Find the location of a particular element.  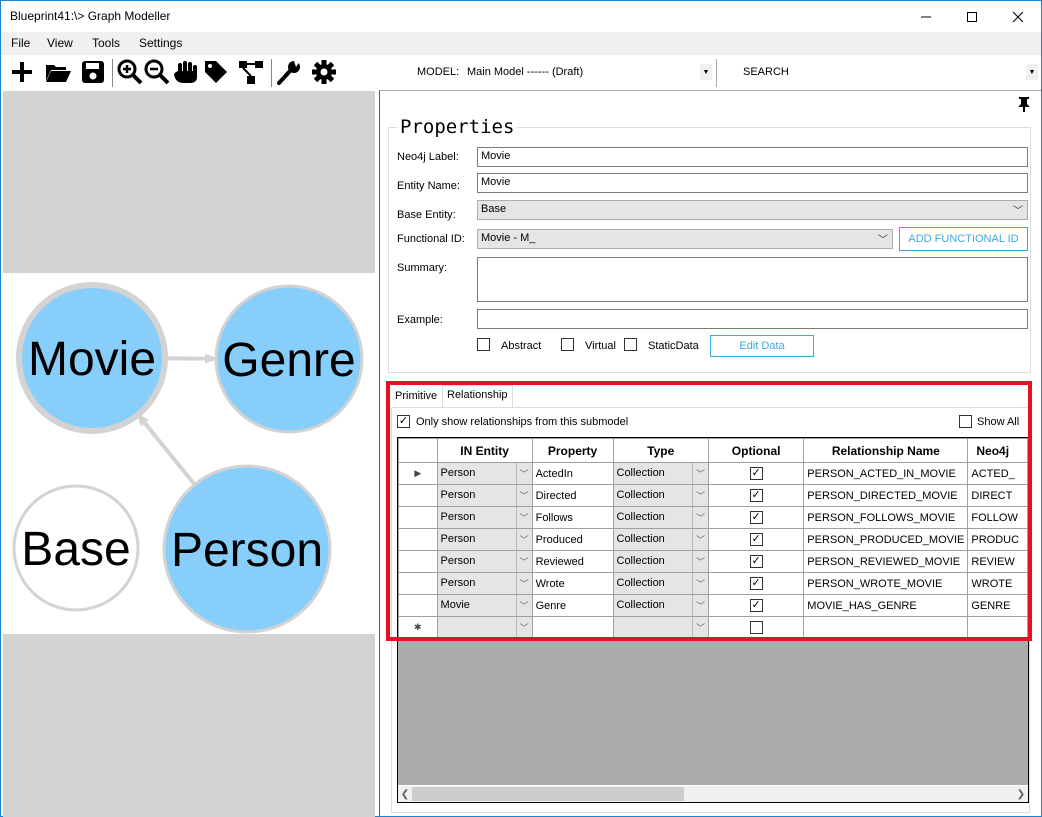

horizontal-scrollbar: ❮ ❯ is located at coordinates (713, 793).